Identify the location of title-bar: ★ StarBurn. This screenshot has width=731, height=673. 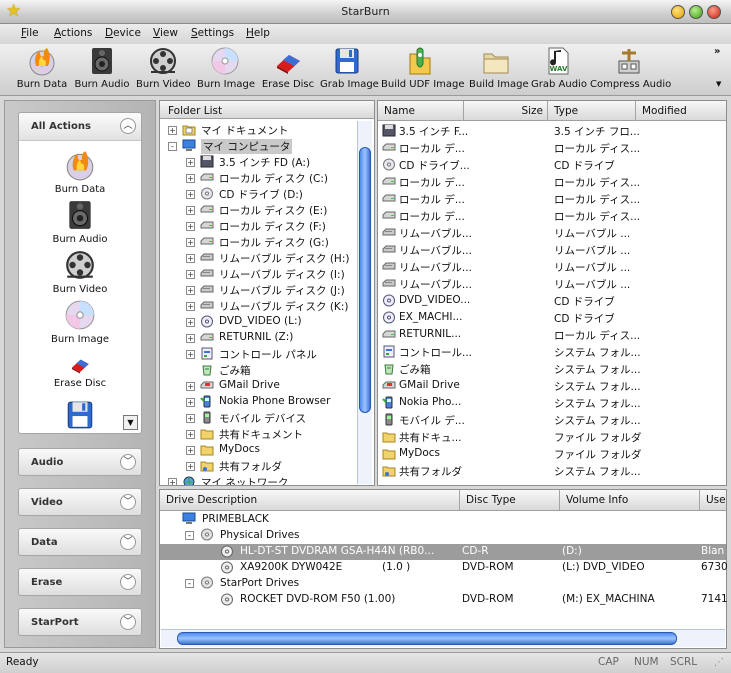
(365, 12).